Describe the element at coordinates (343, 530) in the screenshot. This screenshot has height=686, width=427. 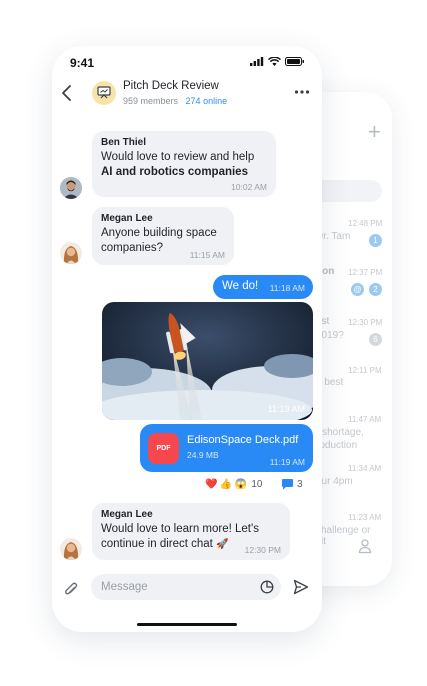
I see `chat-list-row-preview: challenge or` at that location.